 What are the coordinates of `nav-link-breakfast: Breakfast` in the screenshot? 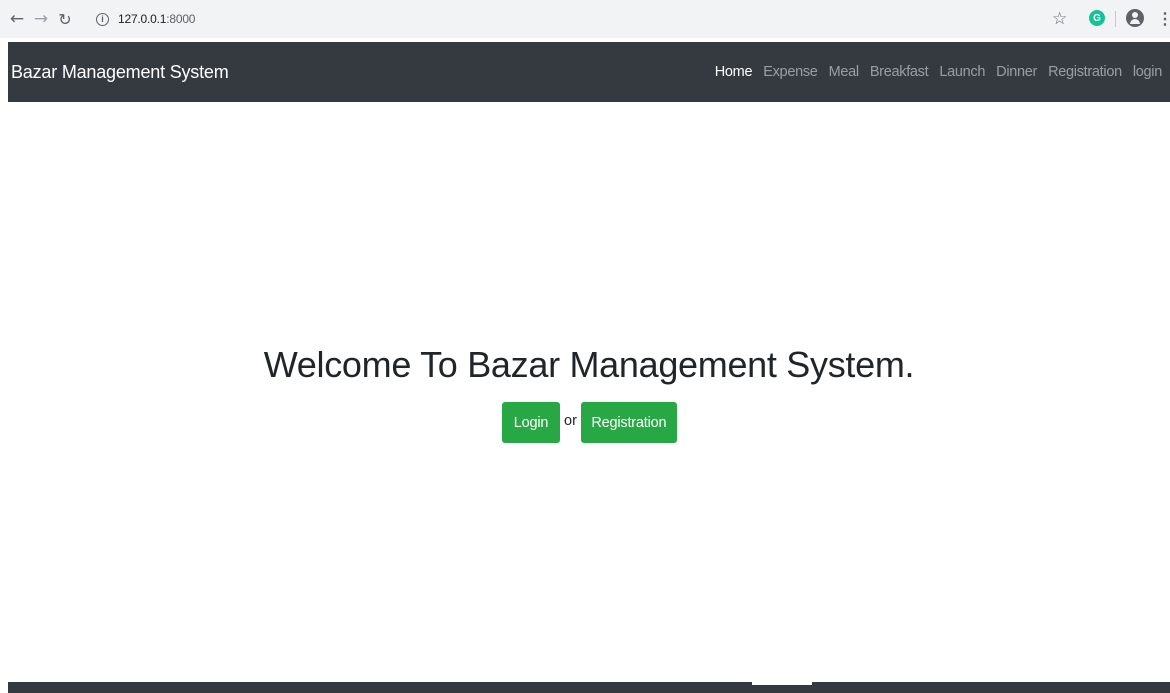 It's located at (899, 72).